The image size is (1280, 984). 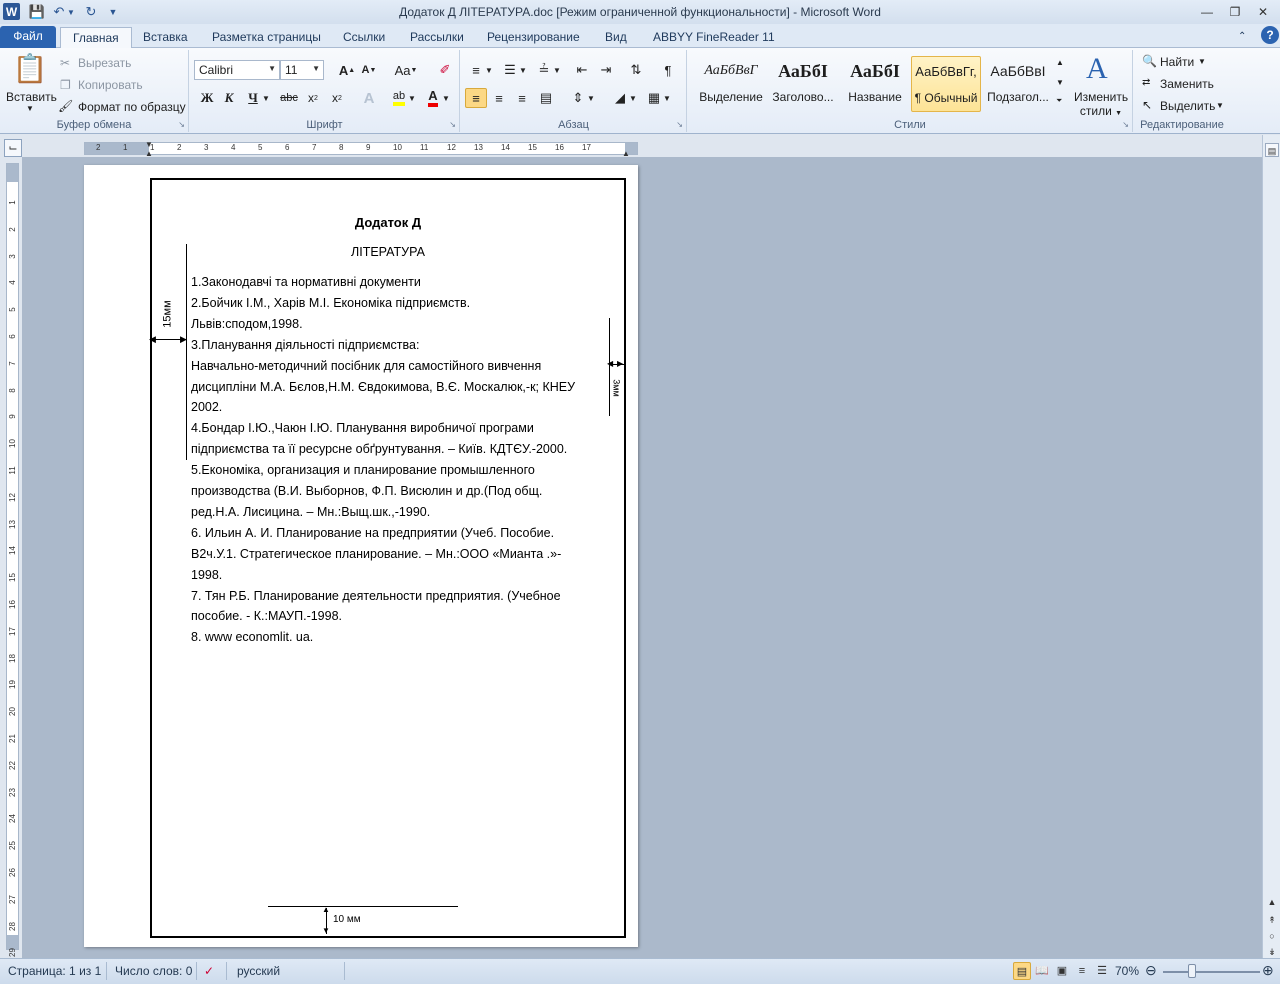 What do you see at coordinates (13, 148) in the screenshot?
I see `tab-selector-icon: ⌙` at bounding box center [13, 148].